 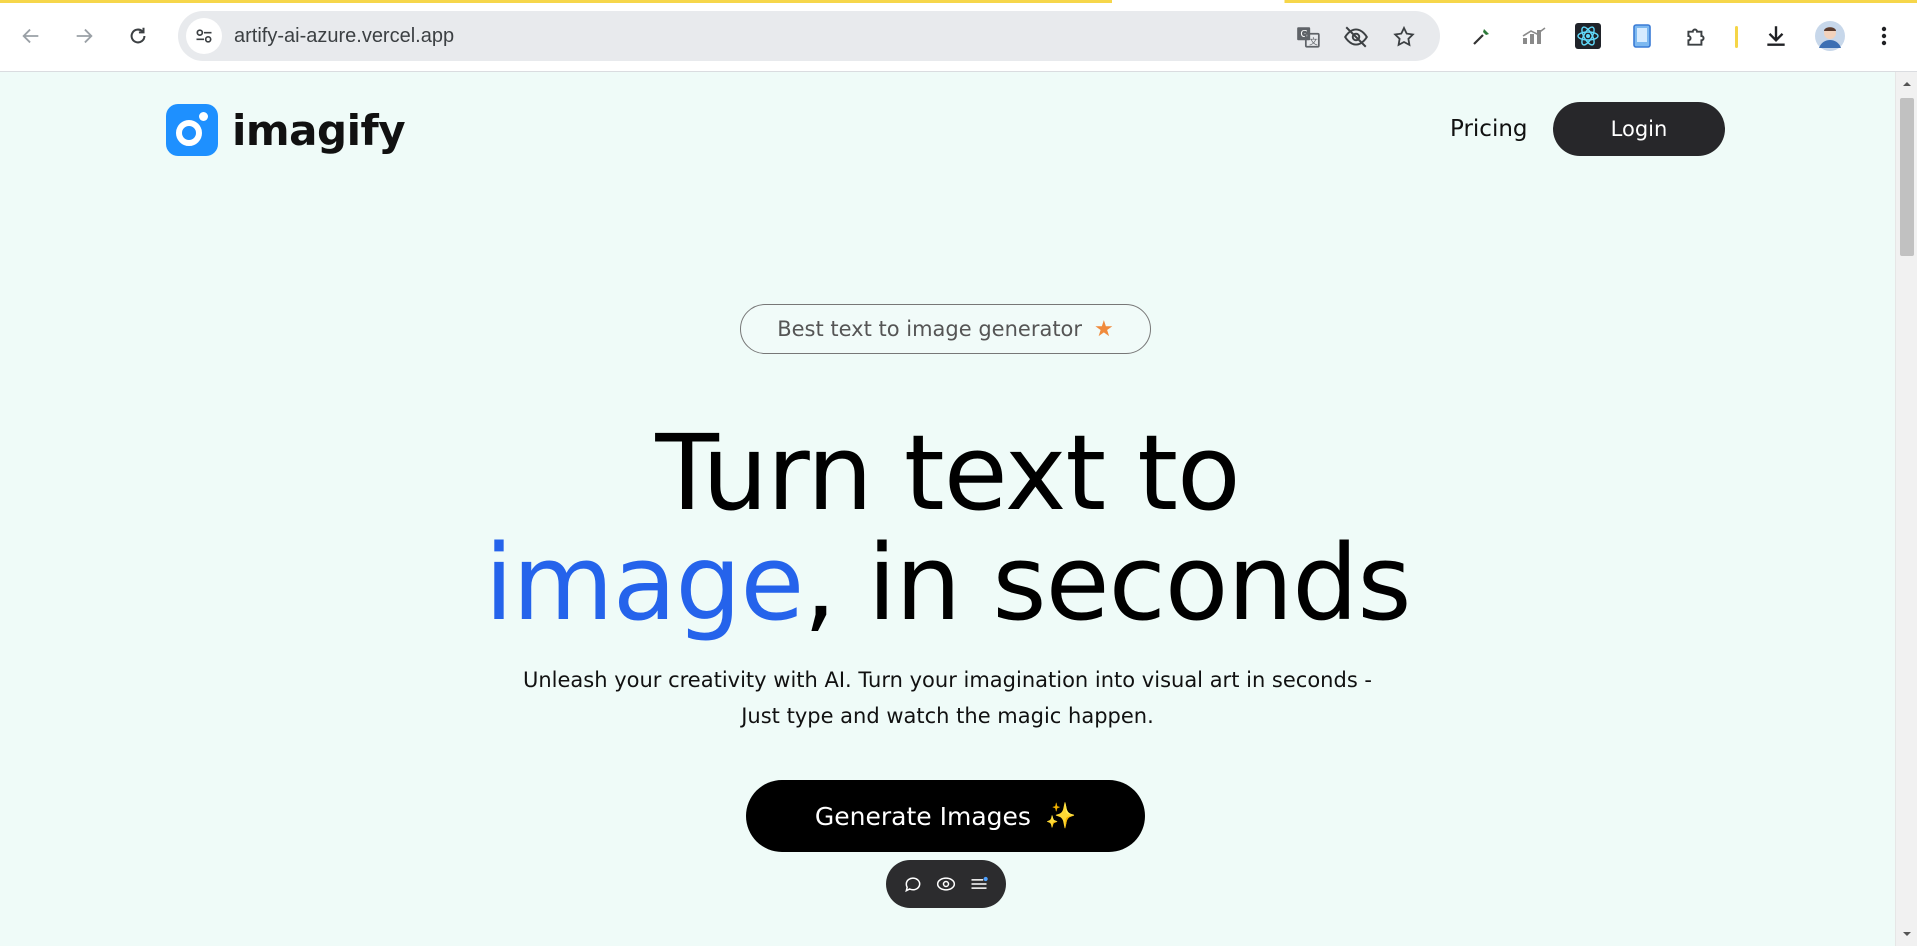 What do you see at coordinates (922, 816) in the screenshot?
I see `cta-label: Generate Images` at bounding box center [922, 816].